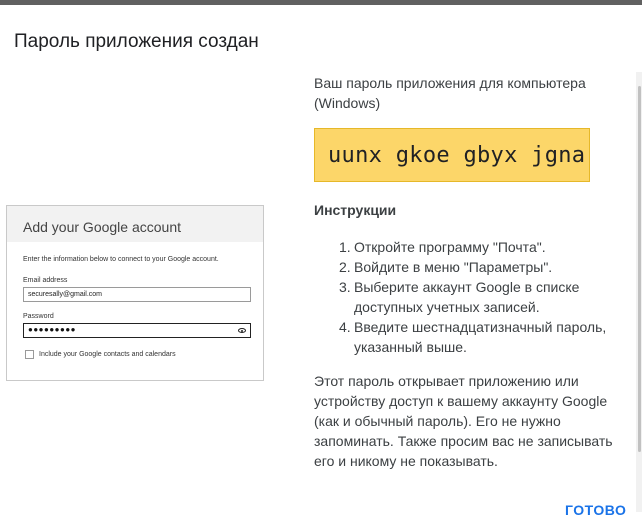 The width and height of the screenshot is (642, 529). I want to click on preview-header: Add your Google account, so click(135, 224).